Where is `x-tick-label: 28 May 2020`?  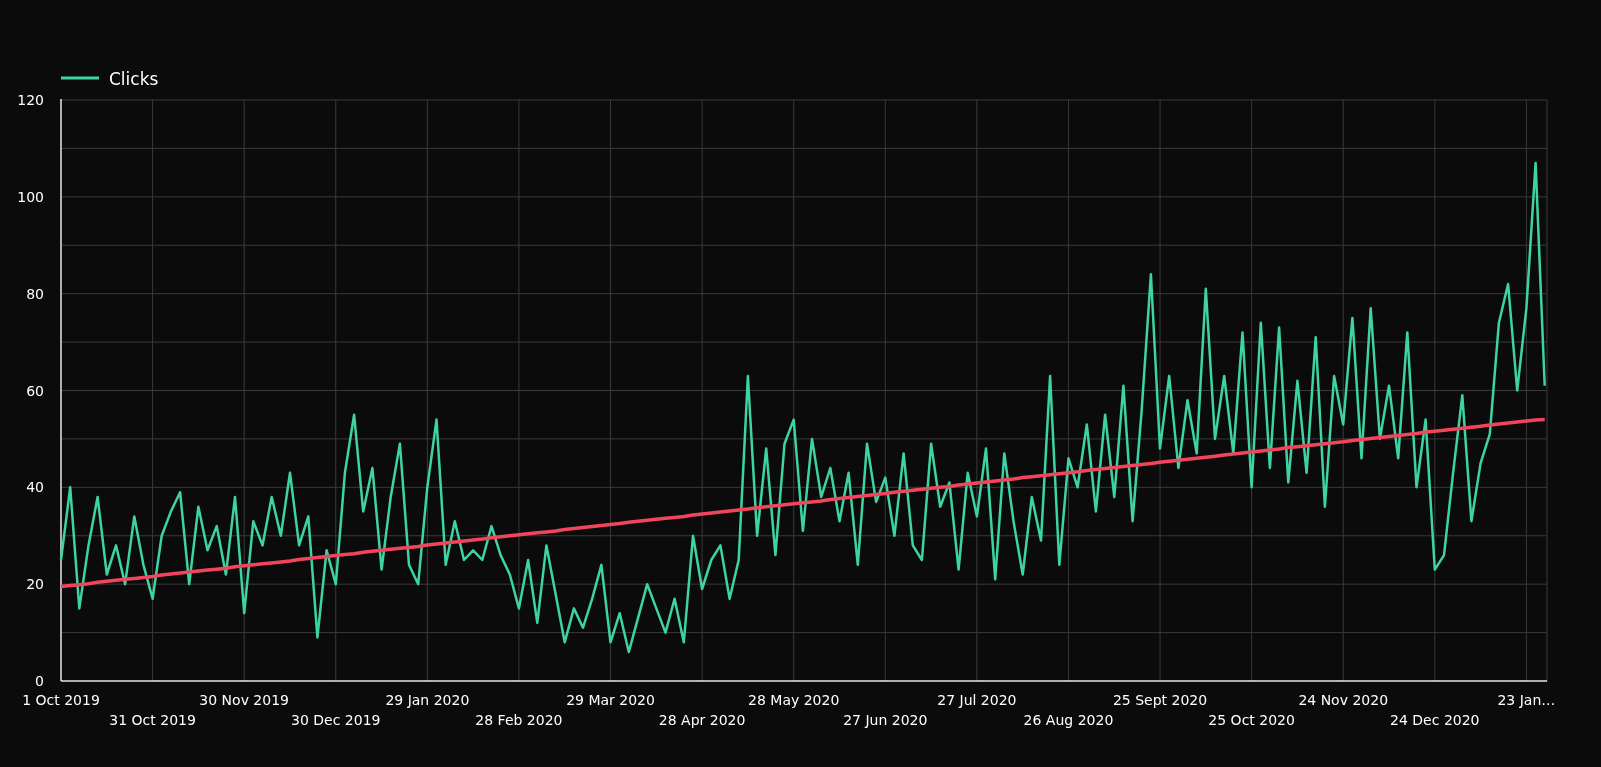
x-tick-label: 28 May 2020 is located at coordinates (794, 700).